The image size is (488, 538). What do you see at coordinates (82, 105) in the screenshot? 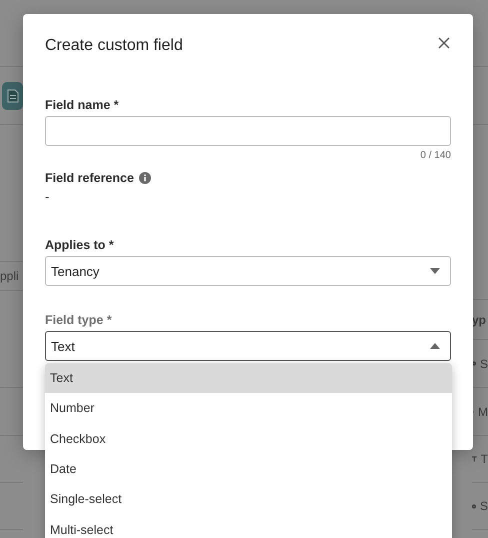
I see `field-label: Field name *` at bounding box center [82, 105].